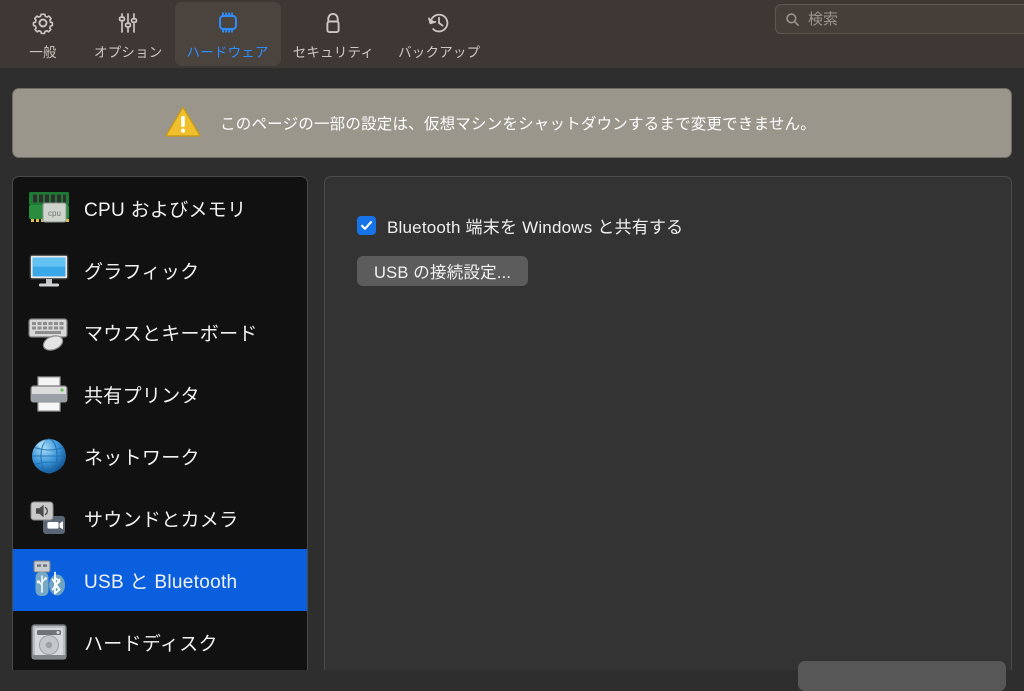 The width and height of the screenshot is (1024, 691). I want to click on sidebar-item-mouse-keyboard-label: マウスとキーボード, so click(171, 334).